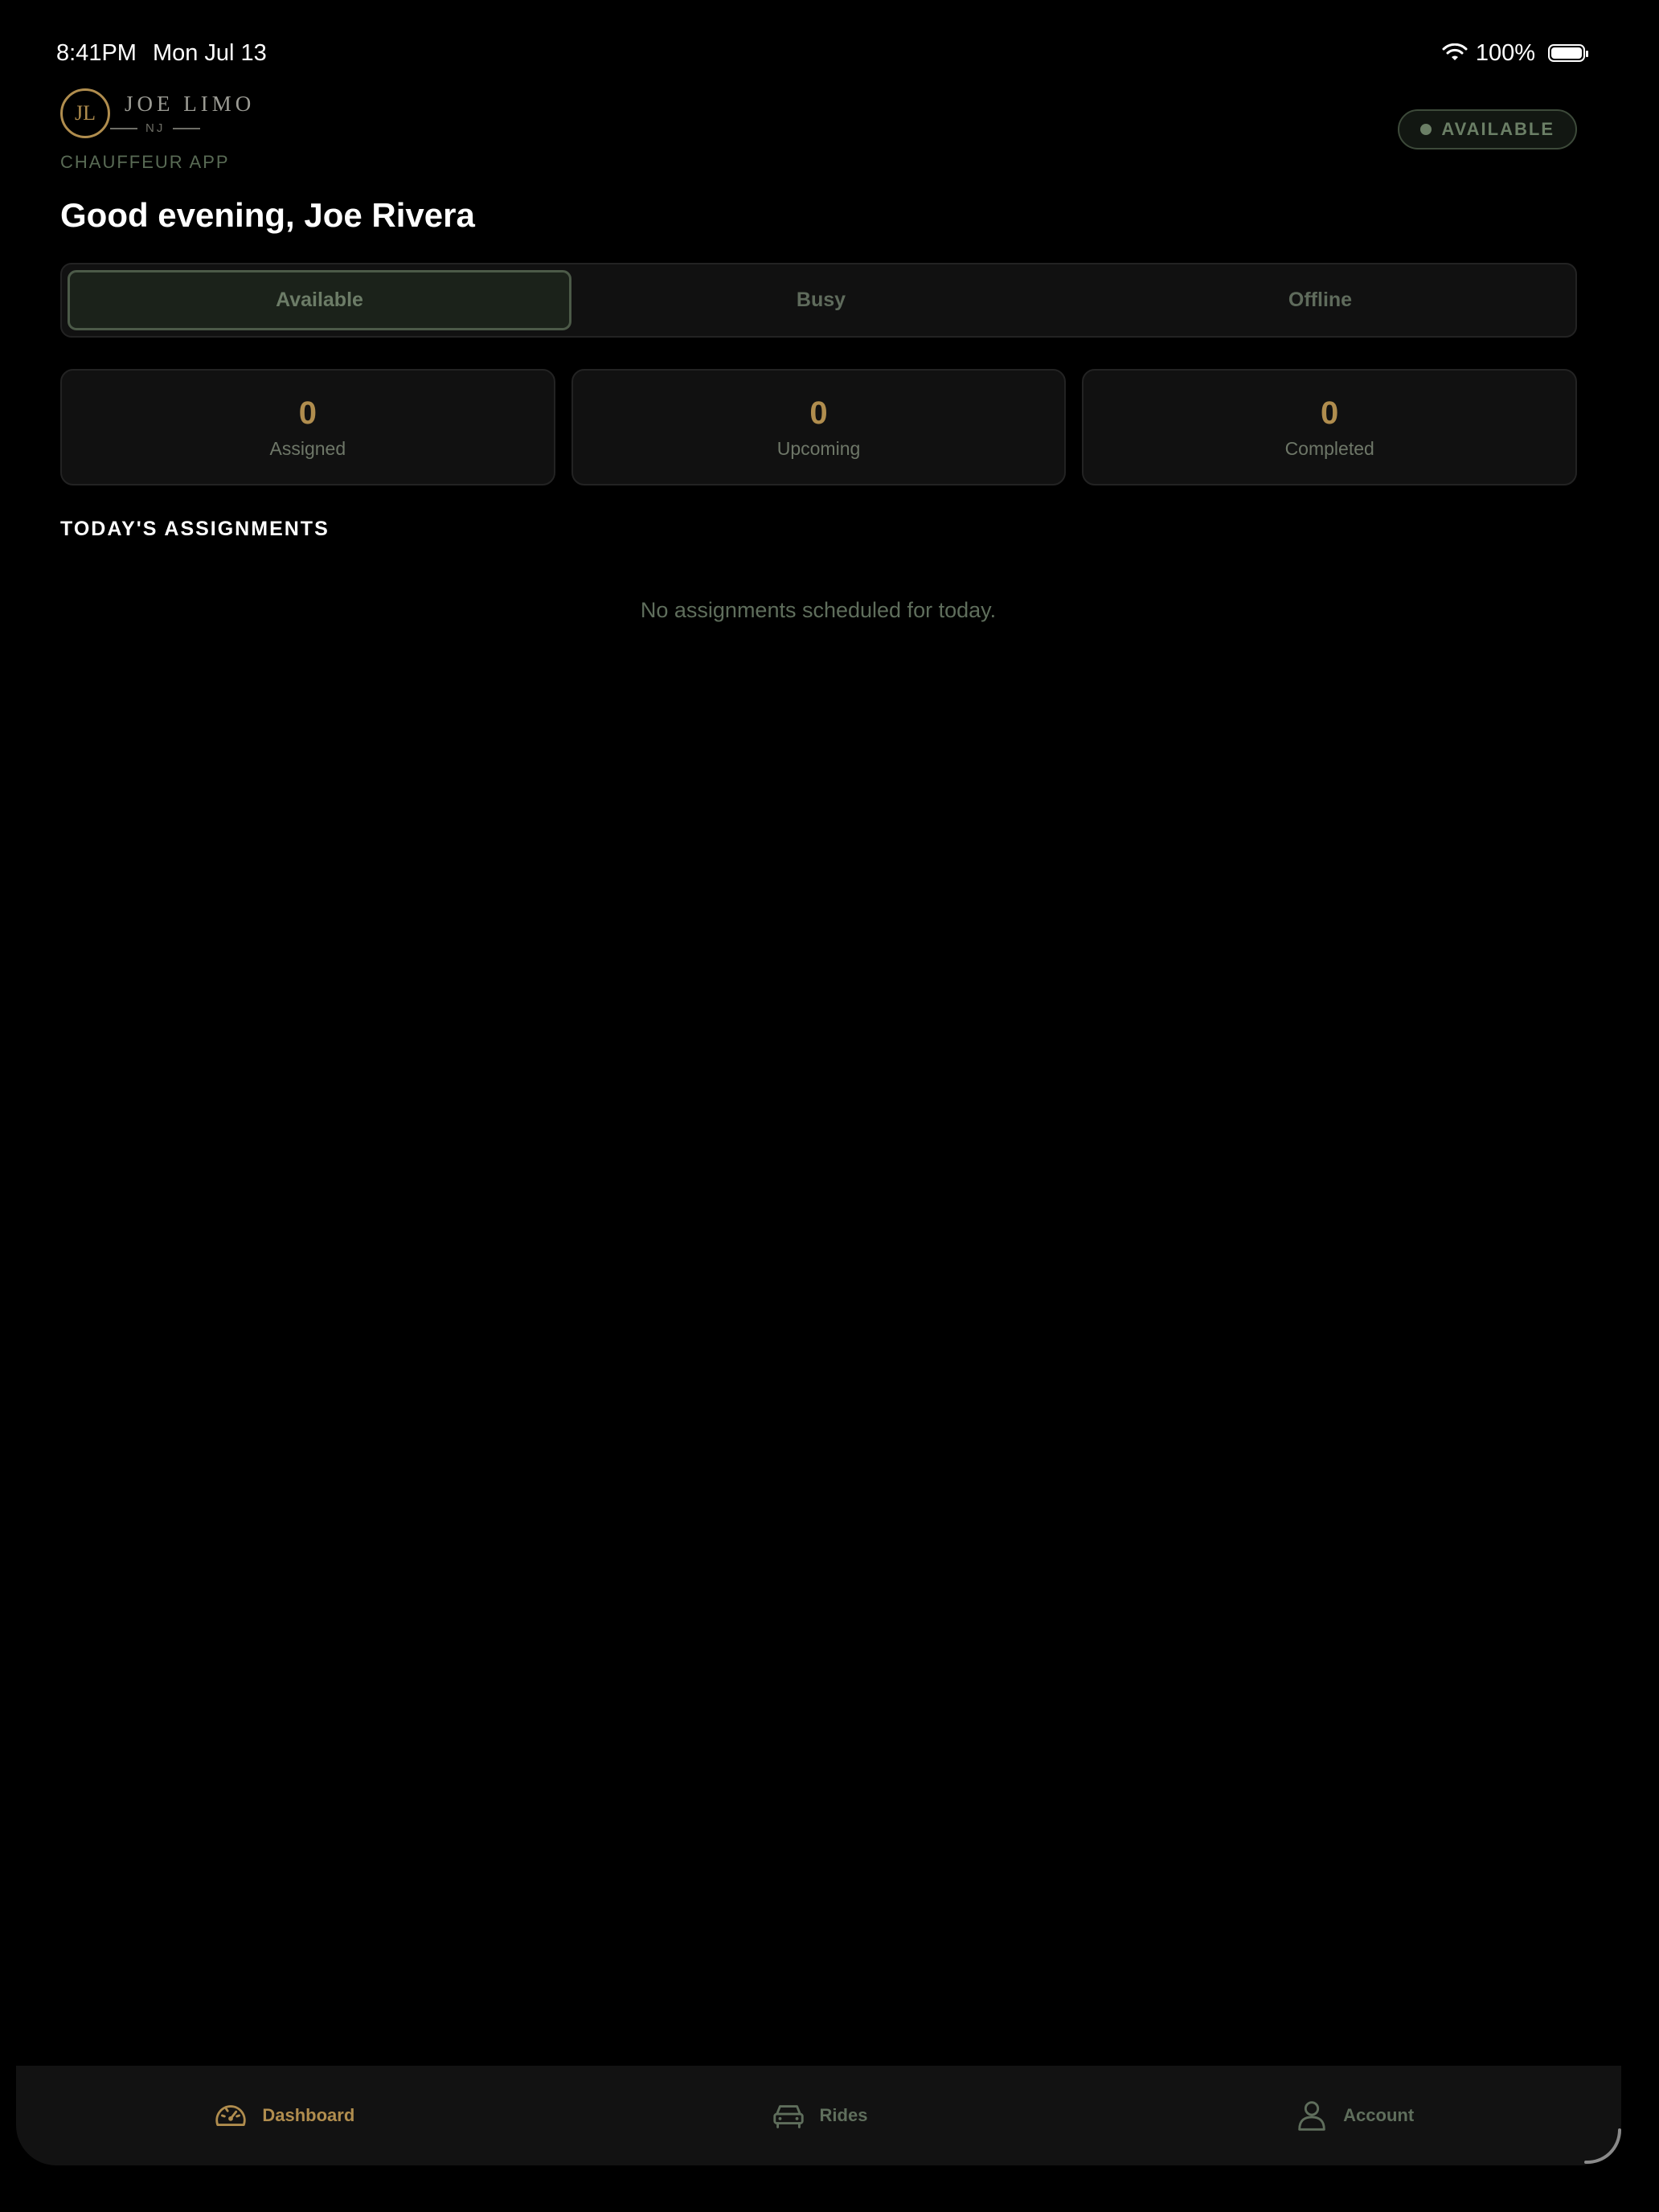 This screenshot has width=1659, height=2212. Describe the element at coordinates (307, 448) in the screenshot. I see `stat-label: Assigned` at that location.